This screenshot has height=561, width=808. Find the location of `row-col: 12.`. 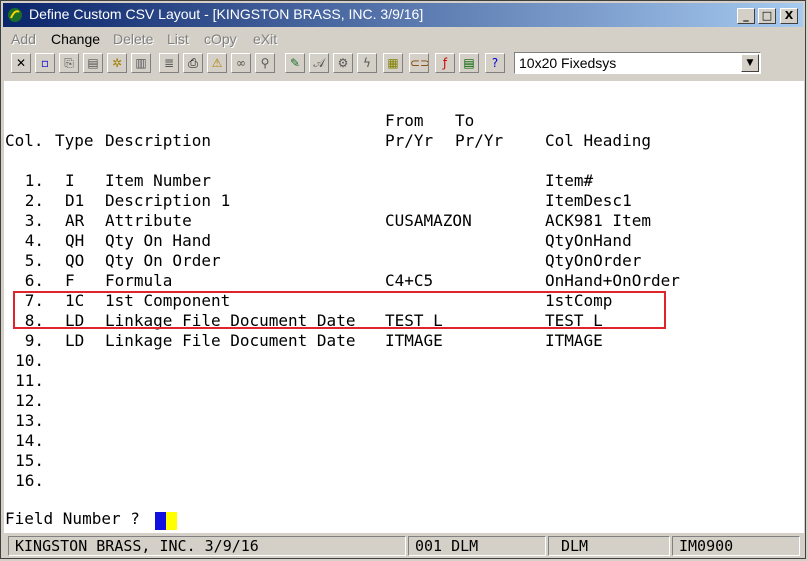

row-col: 12. is located at coordinates (29, 400).